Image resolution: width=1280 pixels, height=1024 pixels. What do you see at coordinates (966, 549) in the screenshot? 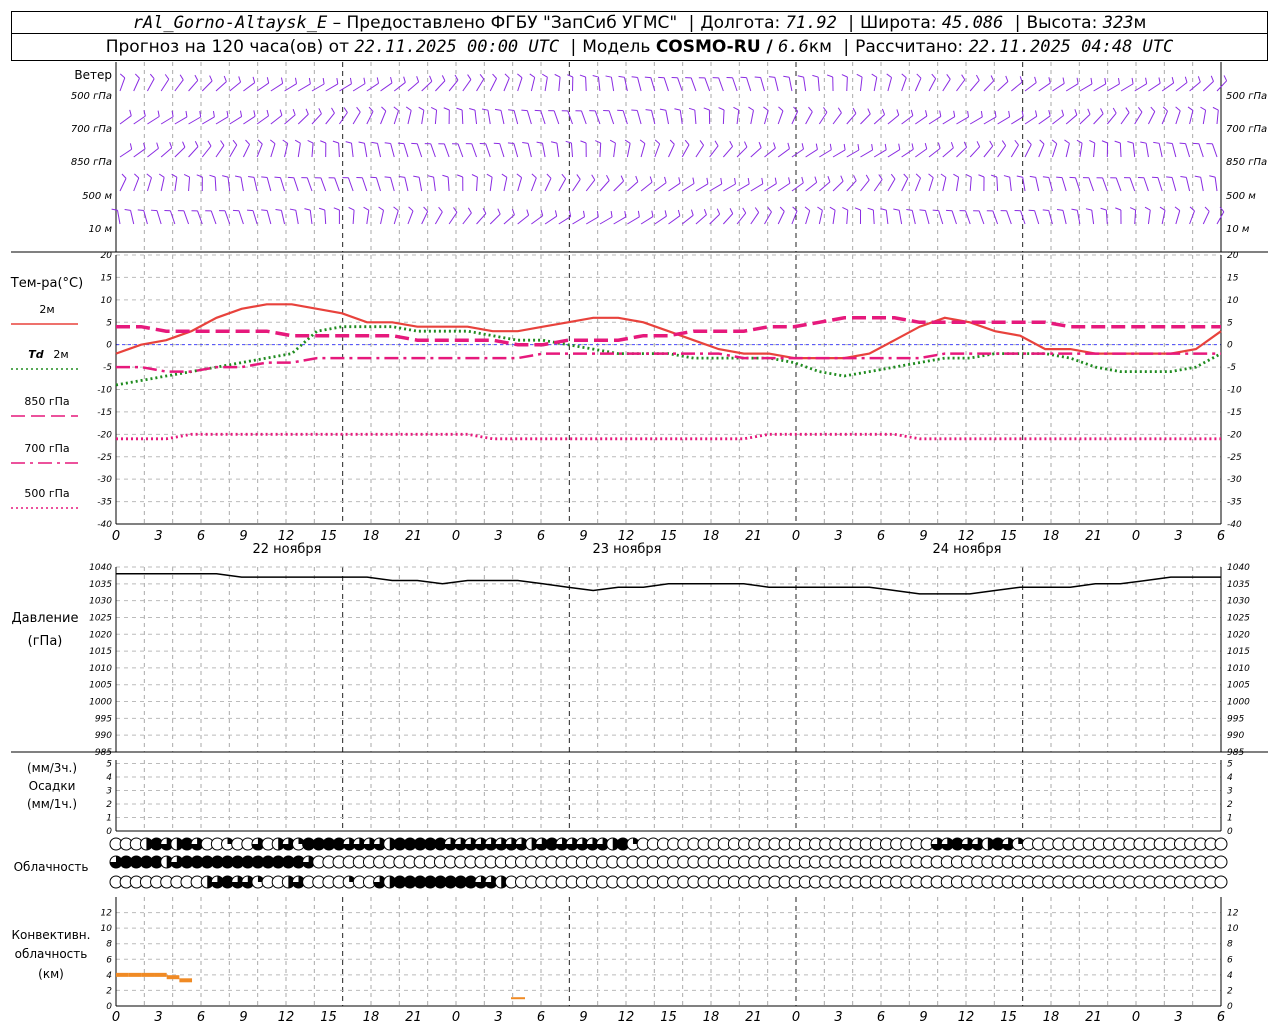
I see `day-label: 24 ноября` at bounding box center [966, 549].